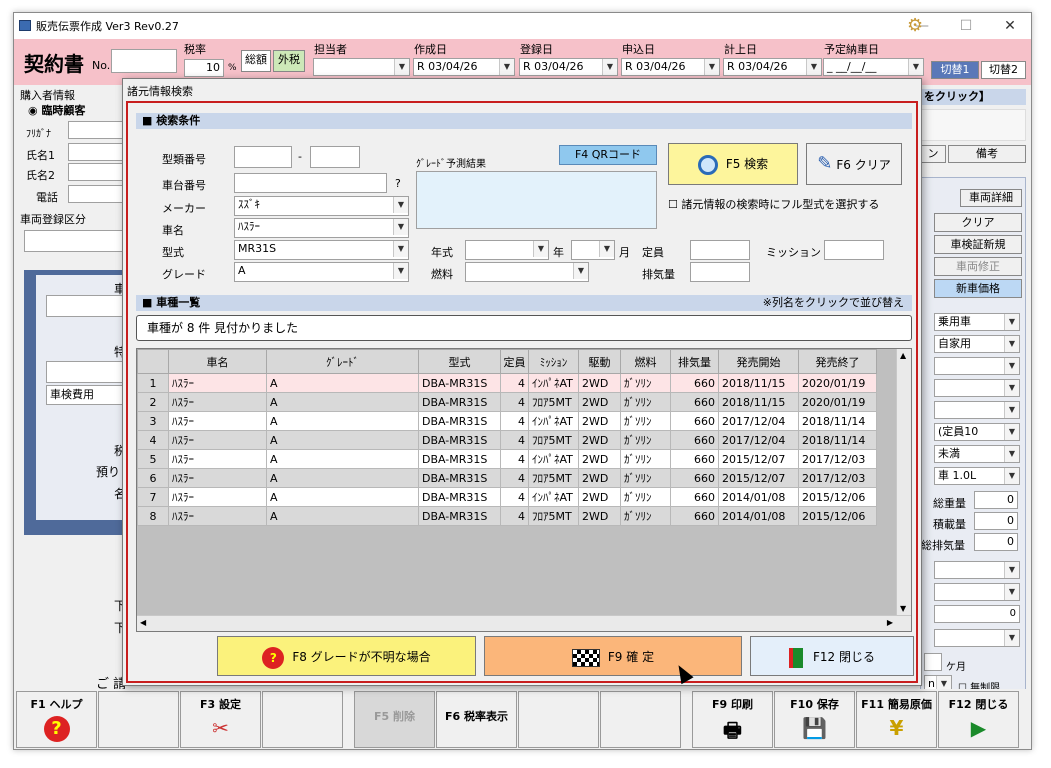 The image size is (1051, 768). What do you see at coordinates (96, 130) in the screenshot?
I see `furigana-input` at bounding box center [96, 130].